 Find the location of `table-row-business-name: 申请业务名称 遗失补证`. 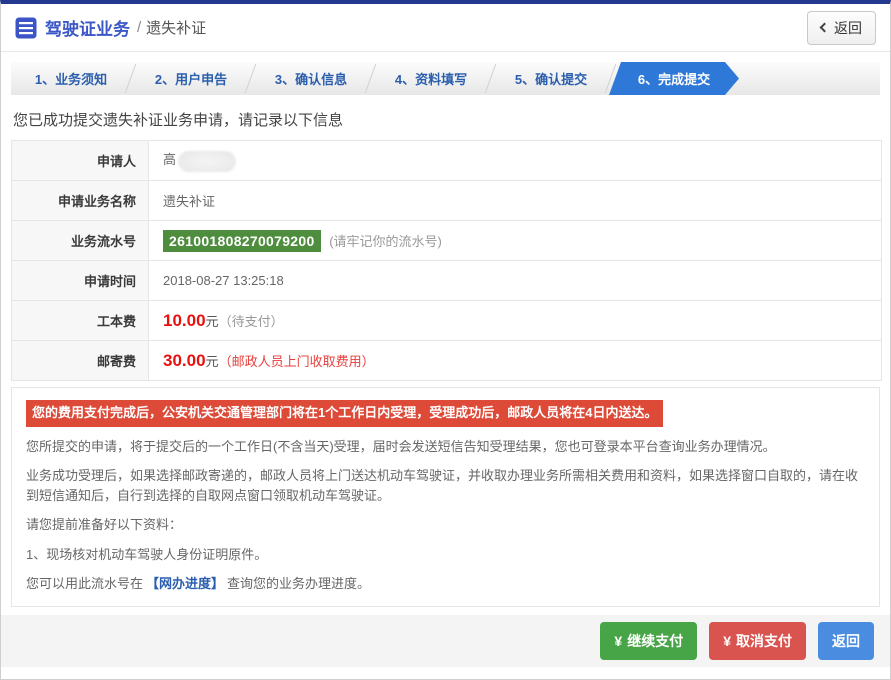

table-row-business-name: 申请业务名称 遗失补证 is located at coordinates (446, 200).